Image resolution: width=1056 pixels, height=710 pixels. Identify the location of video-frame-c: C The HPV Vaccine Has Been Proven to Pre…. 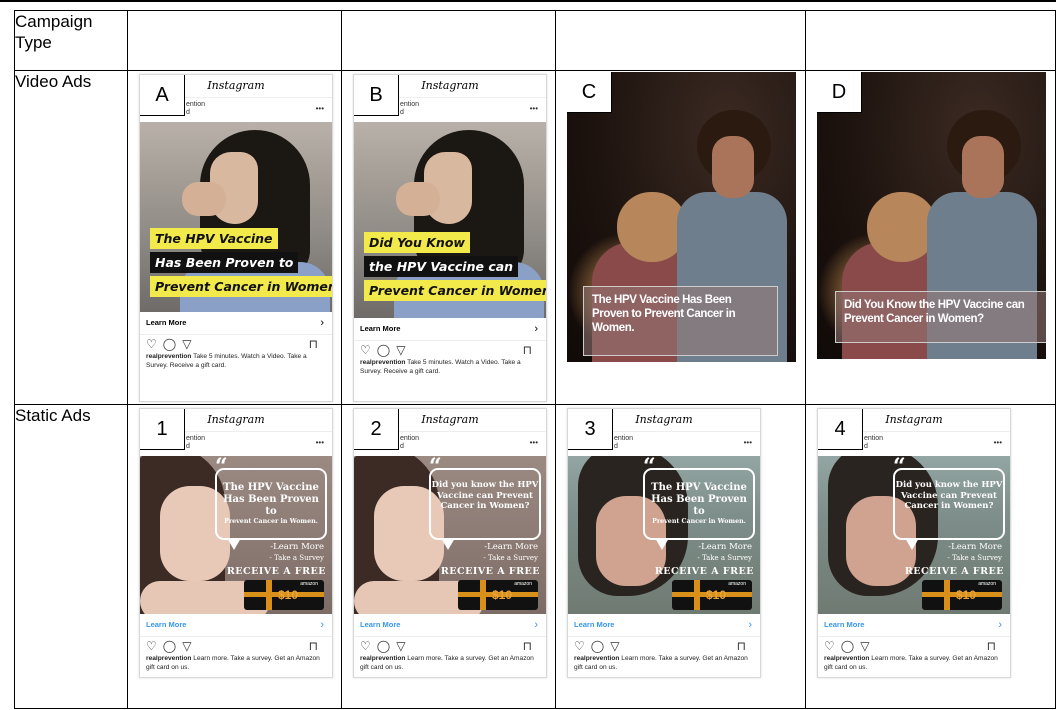
(681, 217).